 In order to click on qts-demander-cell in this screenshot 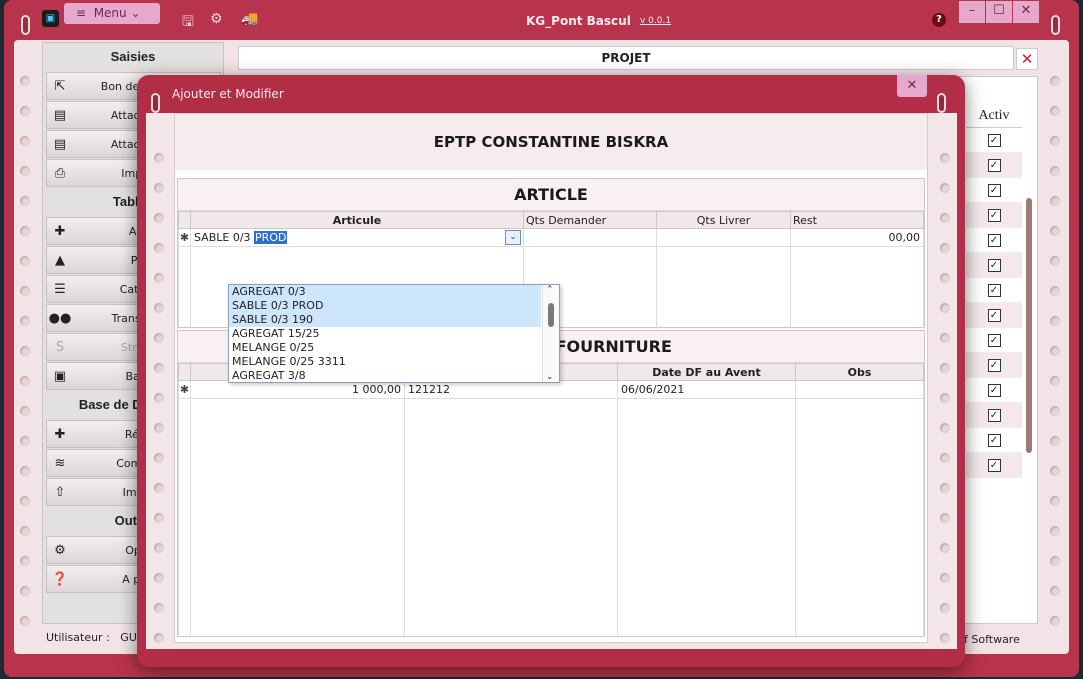, I will do `click(590, 237)`.